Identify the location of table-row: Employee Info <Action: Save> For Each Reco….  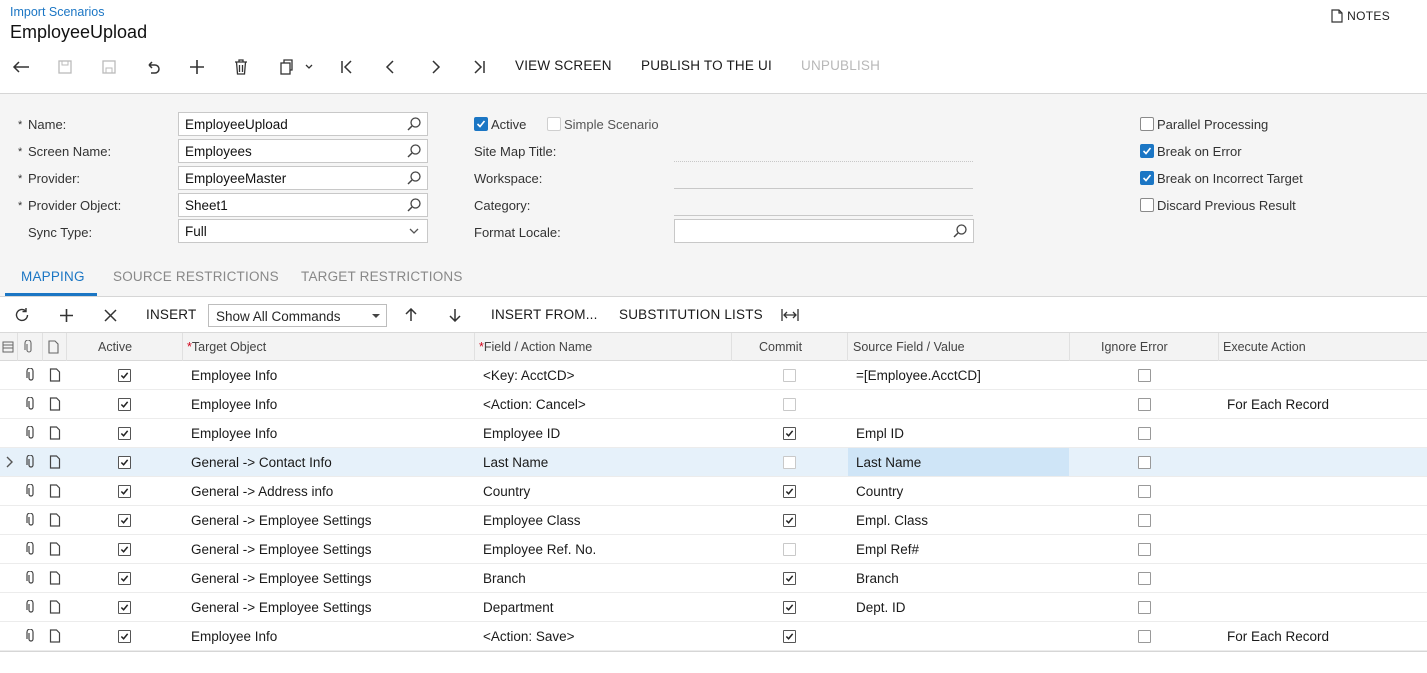
(713, 636).